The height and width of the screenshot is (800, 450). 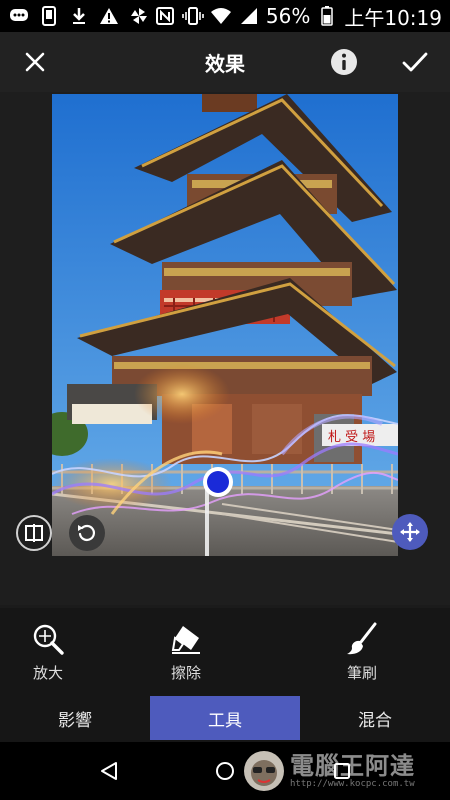 What do you see at coordinates (327, 16) in the screenshot?
I see `battery-icon` at bounding box center [327, 16].